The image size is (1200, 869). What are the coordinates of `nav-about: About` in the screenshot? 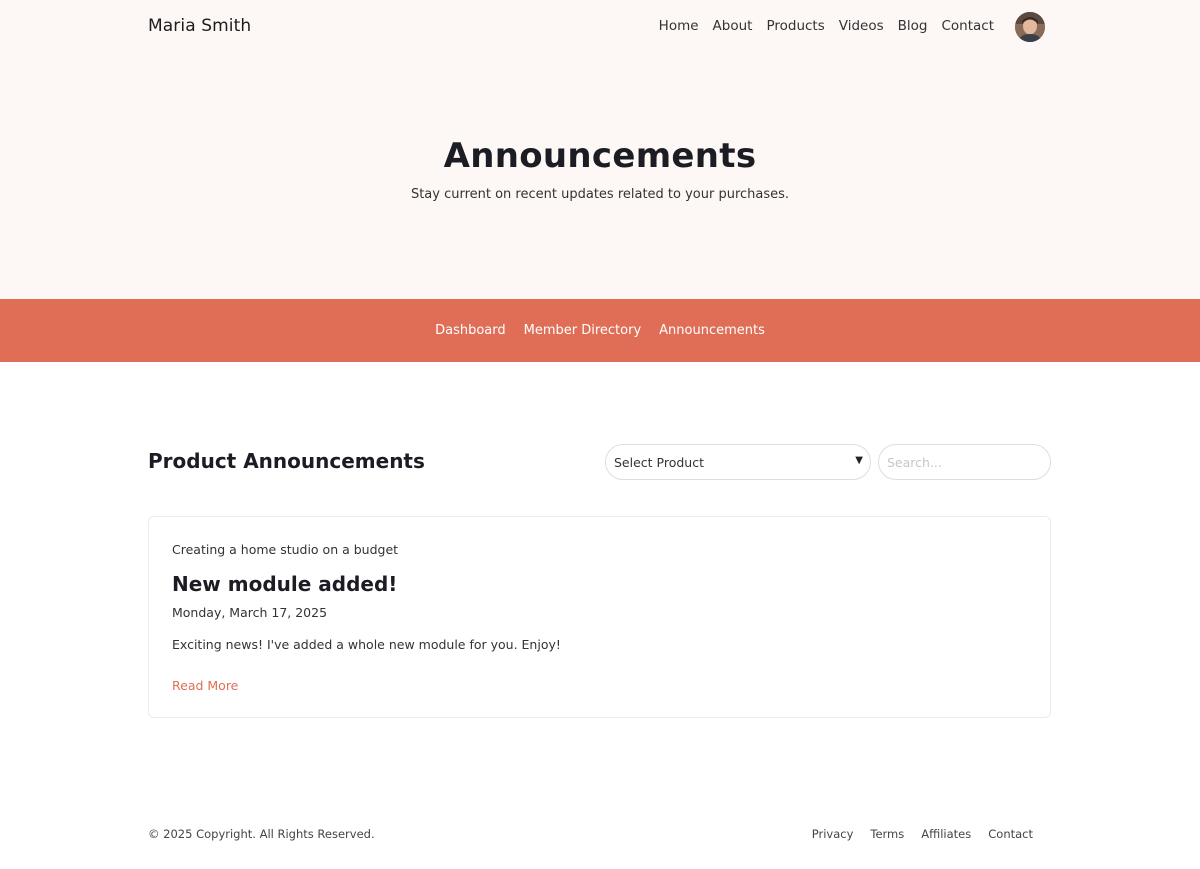 It's located at (733, 26).